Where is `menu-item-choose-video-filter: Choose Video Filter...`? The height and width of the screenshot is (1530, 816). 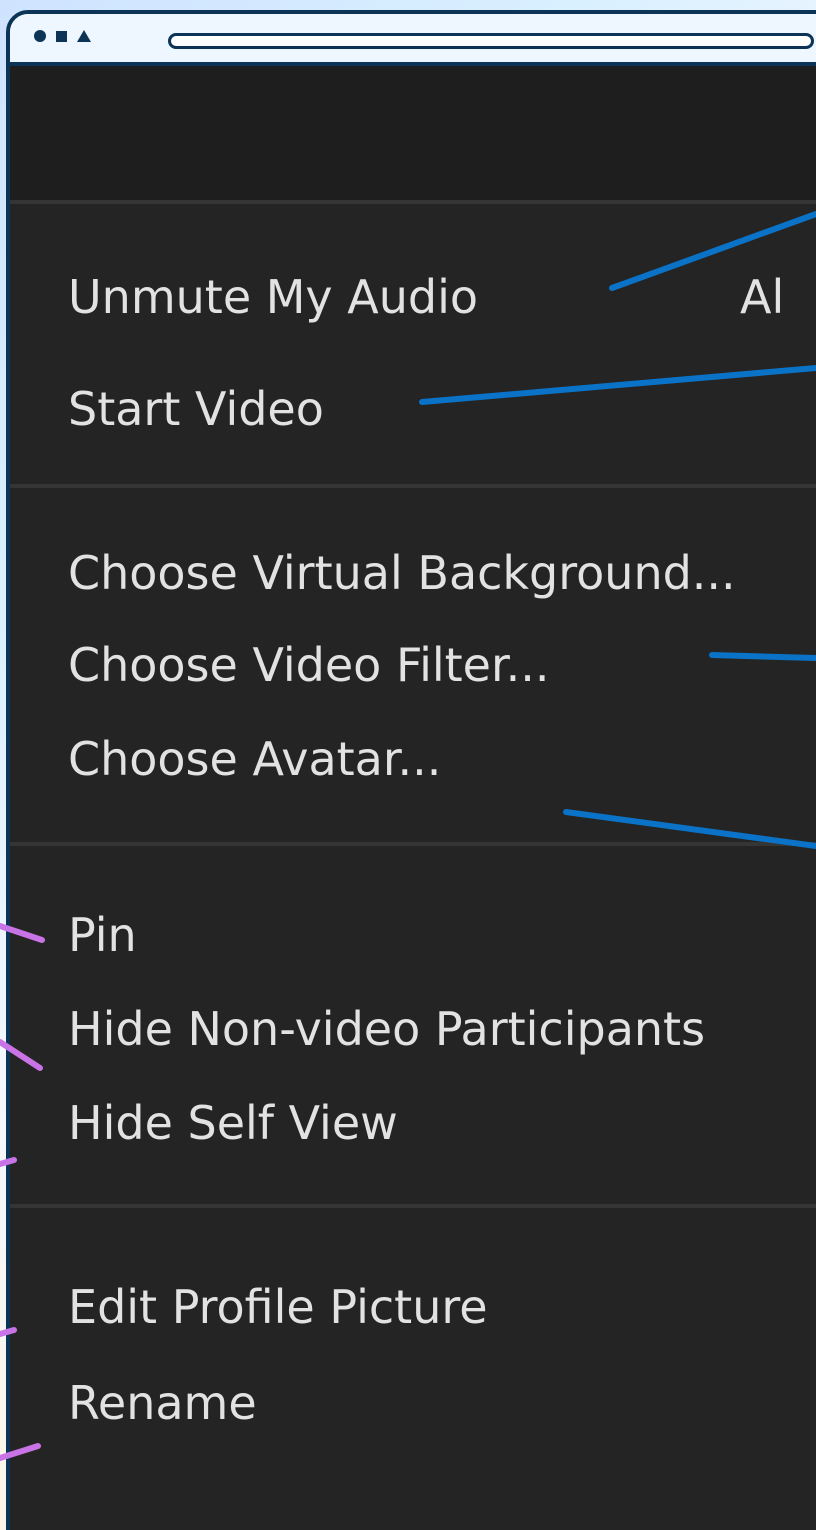 menu-item-choose-video-filter: Choose Video Filter... is located at coordinates (309, 665).